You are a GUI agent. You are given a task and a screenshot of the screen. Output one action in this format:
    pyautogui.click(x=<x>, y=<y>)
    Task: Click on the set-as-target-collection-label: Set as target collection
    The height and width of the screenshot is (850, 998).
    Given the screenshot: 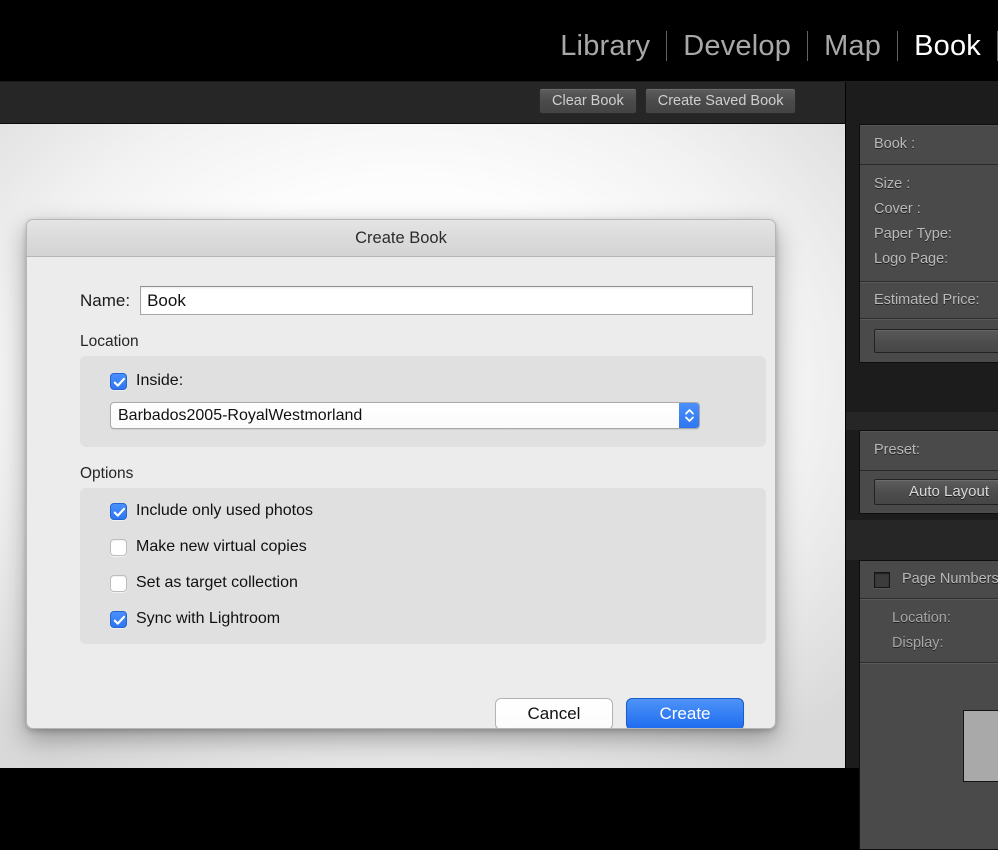 What is the action you would take?
    pyautogui.click(x=217, y=582)
    